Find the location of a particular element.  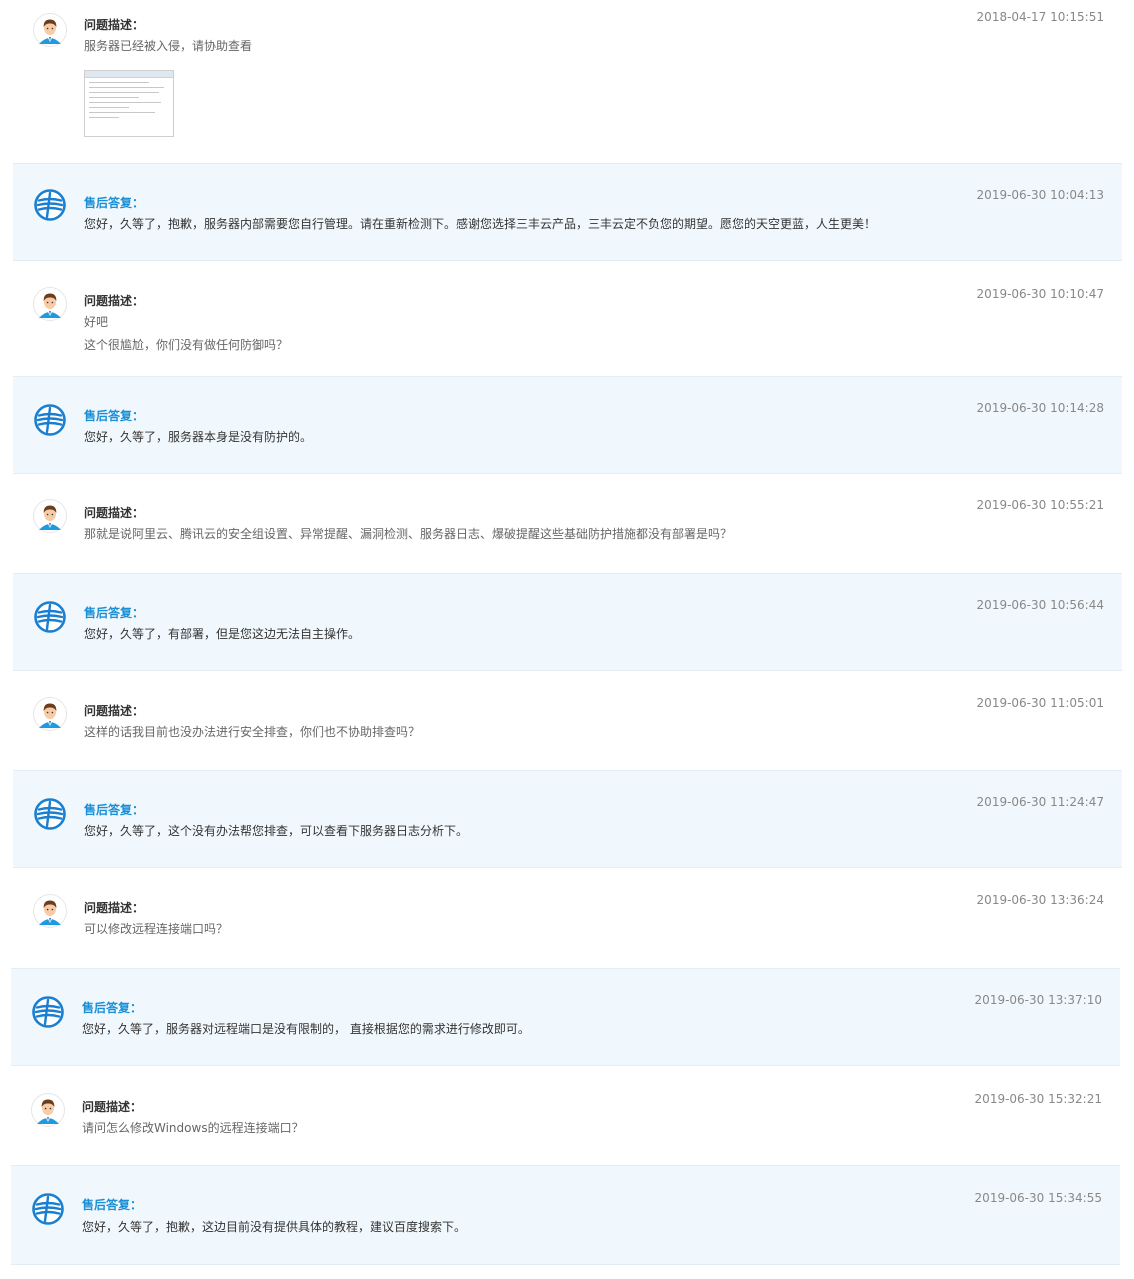

message-line: 您好，久等了，有部署，但是您这边无法自主操作。 is located at coordinates (222, 634).